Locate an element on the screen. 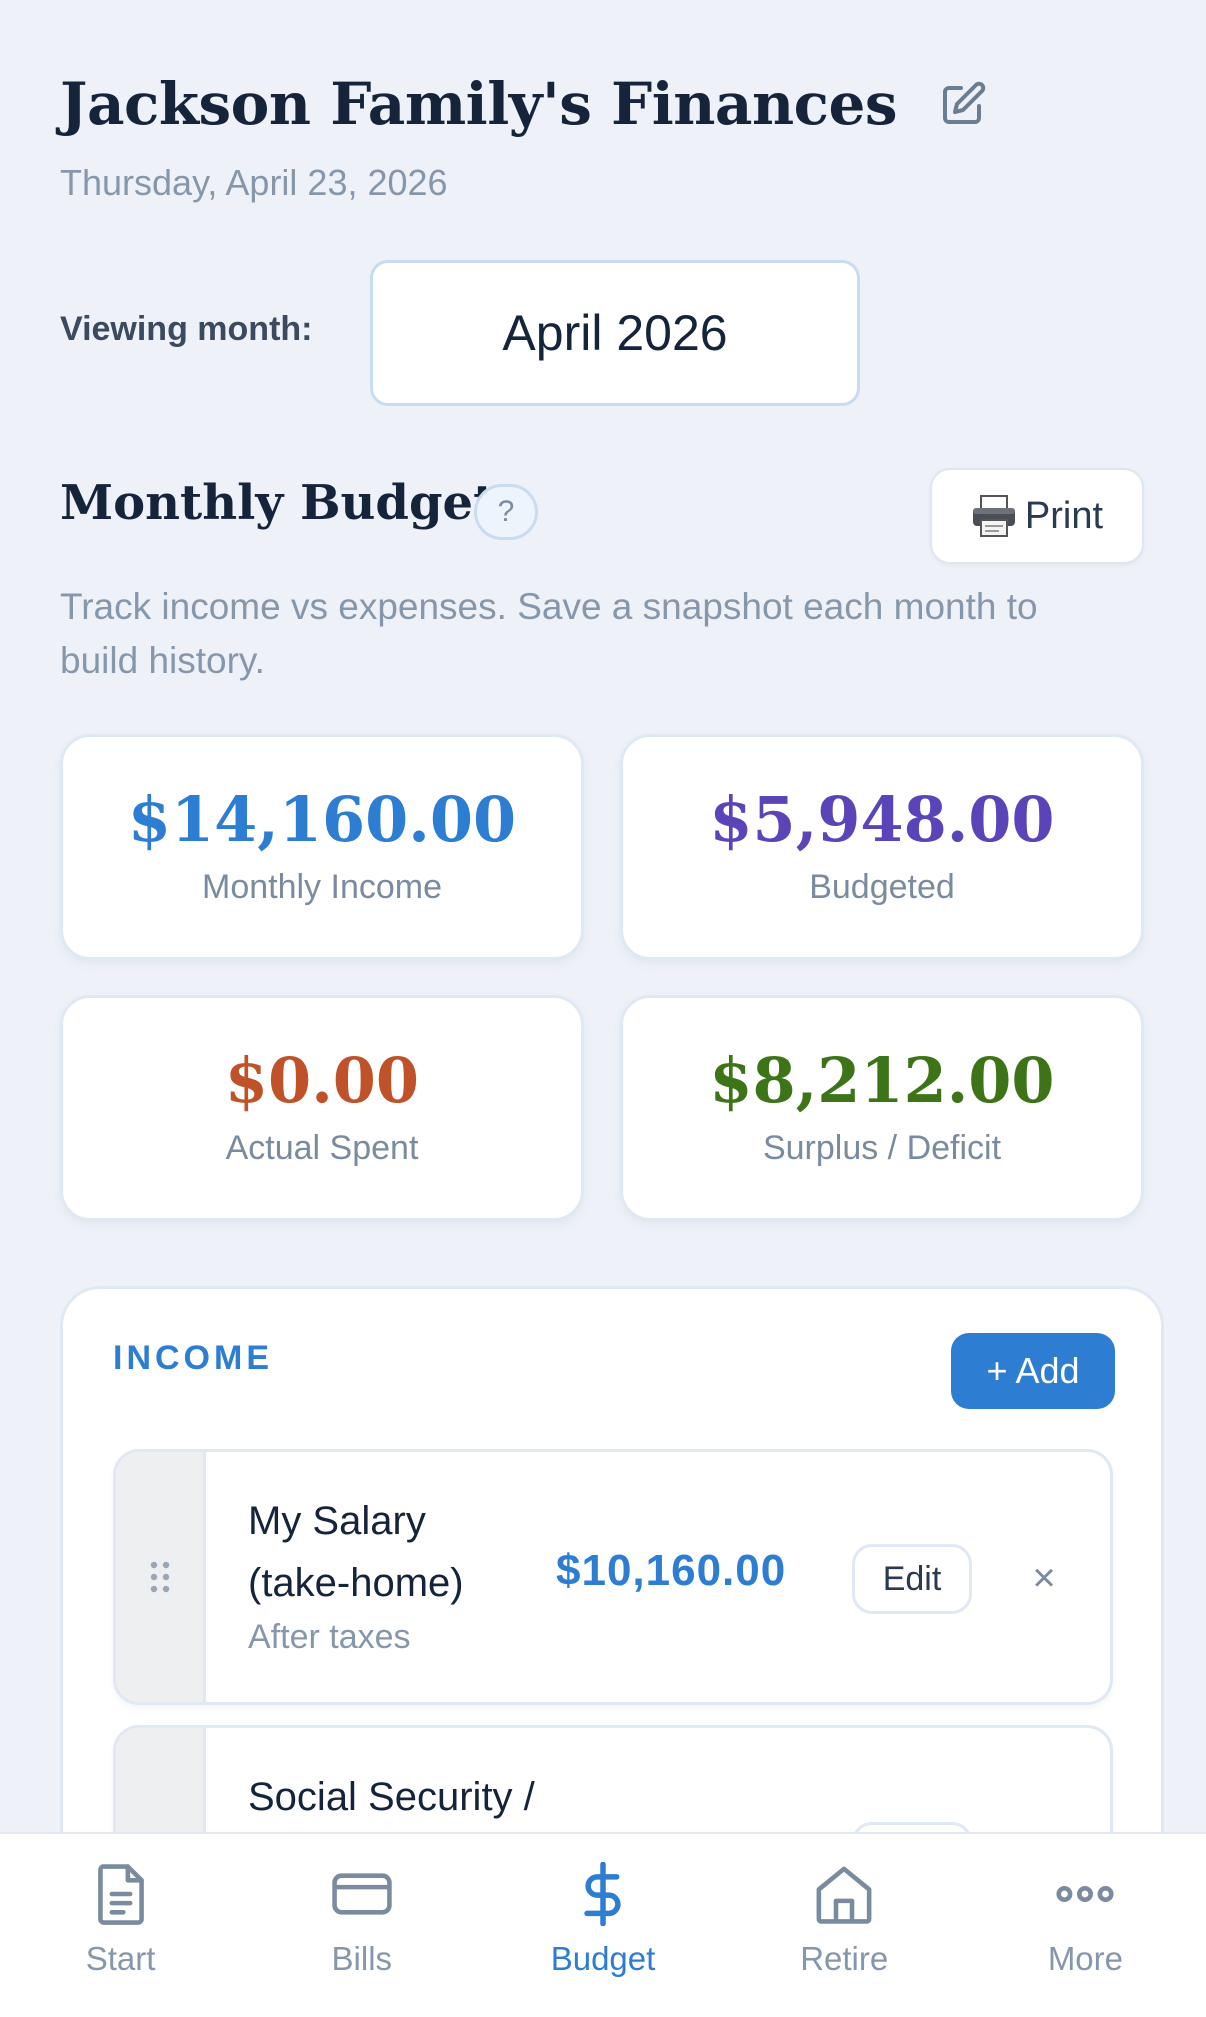  more-dots-icon is located at coordinates (1085, 1894).